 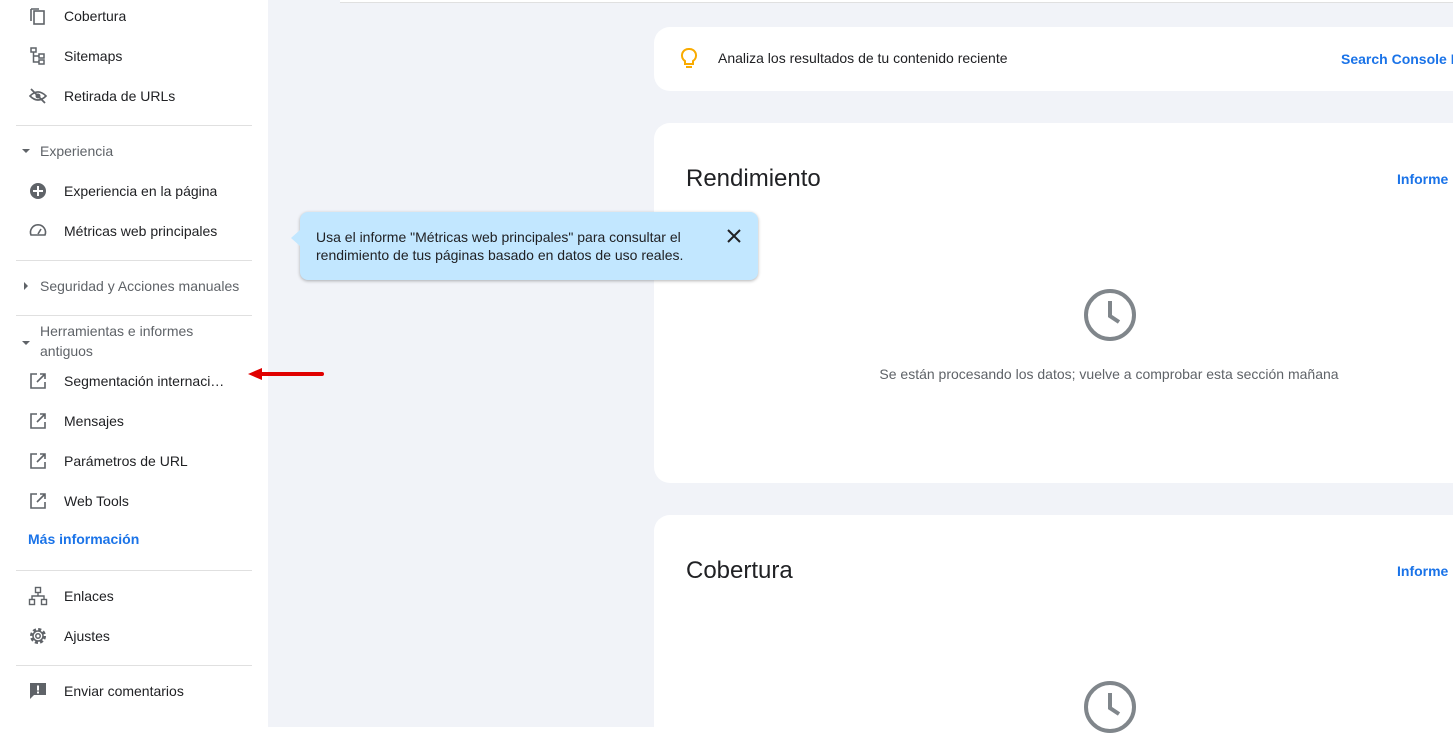 What do you see at coordinates (128, 151) in the screenshot?
I see `section-experience: Experiencia` at bounding box center [128, 151].